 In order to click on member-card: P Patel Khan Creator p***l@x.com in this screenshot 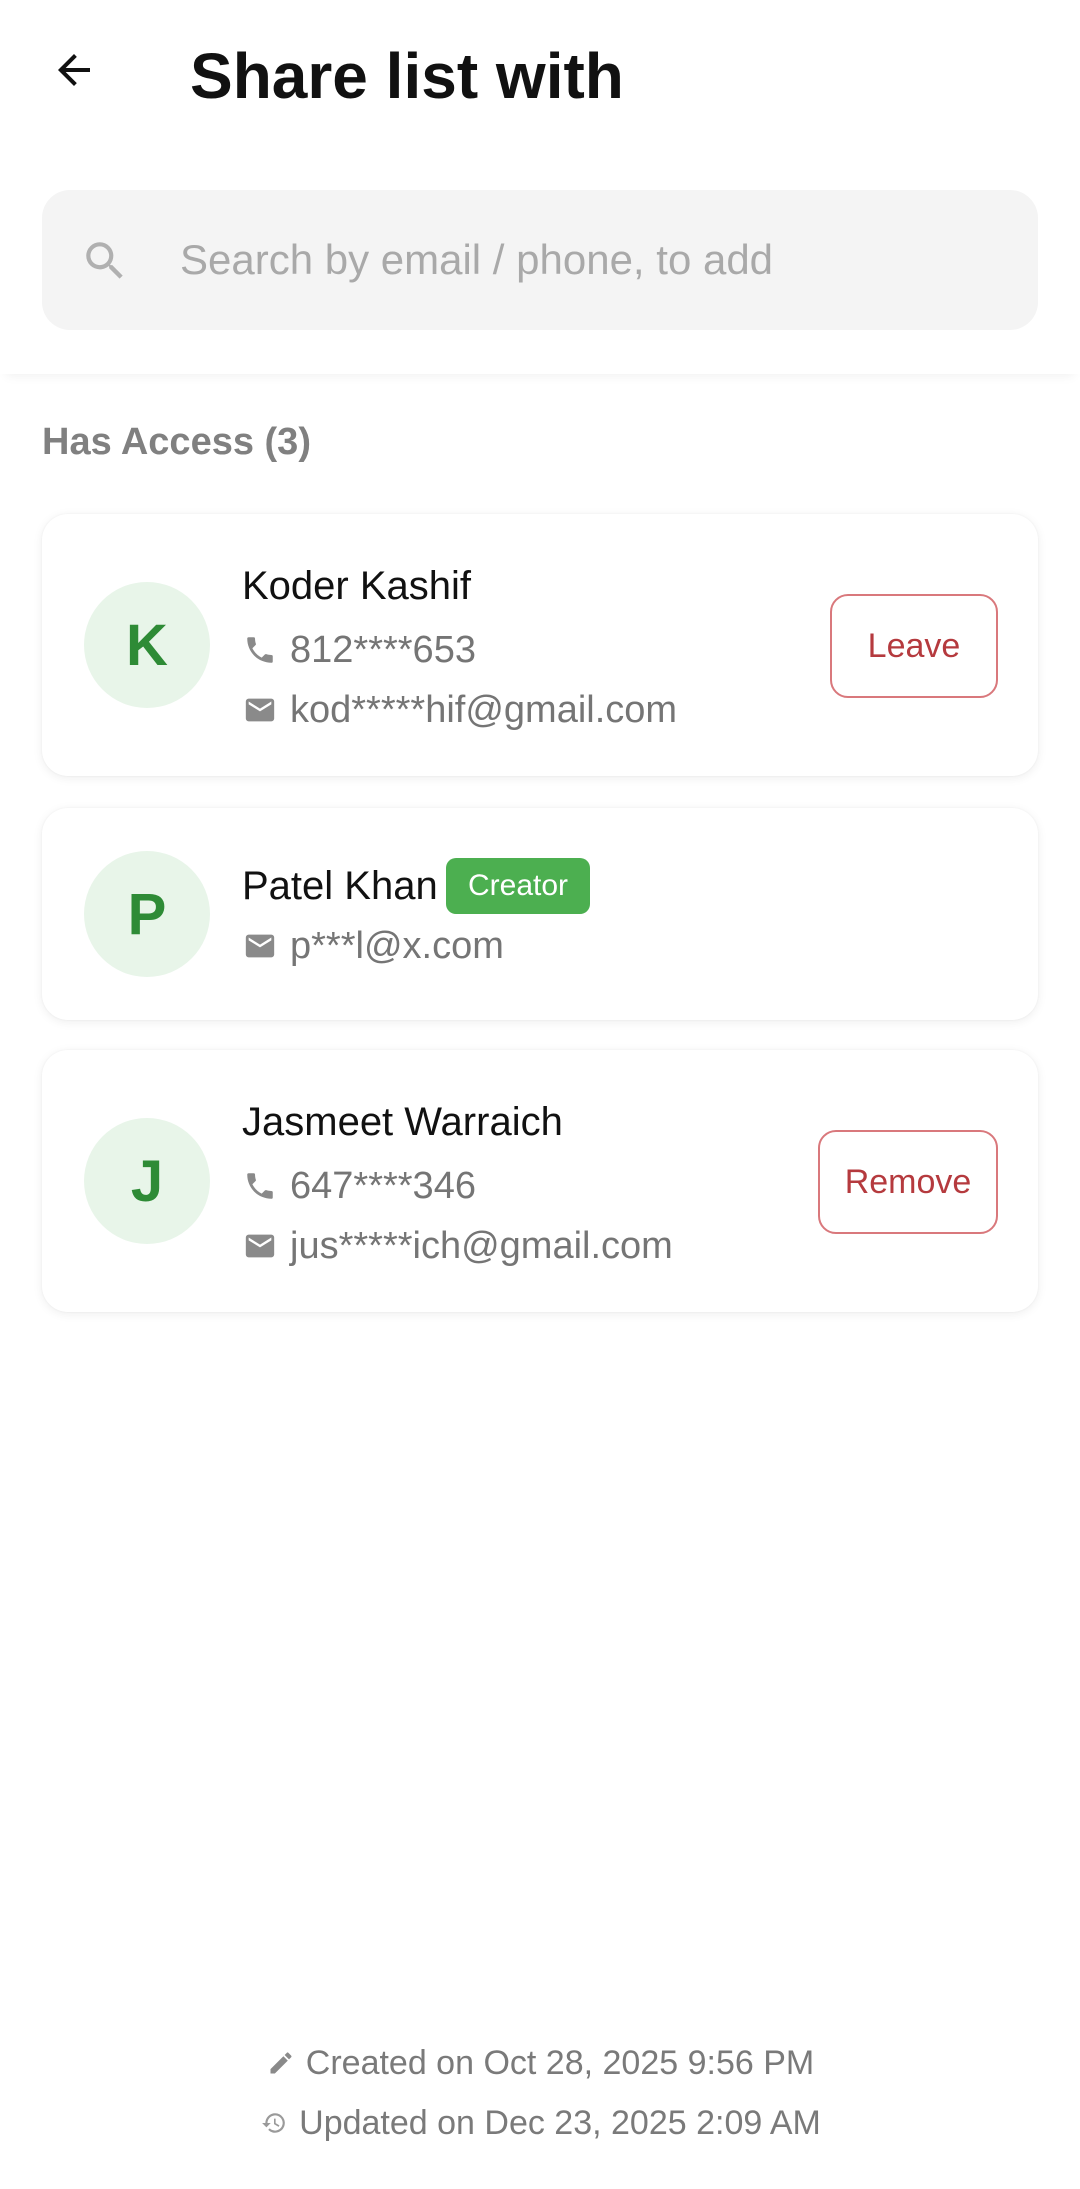, I will do `click(540, 914)`.